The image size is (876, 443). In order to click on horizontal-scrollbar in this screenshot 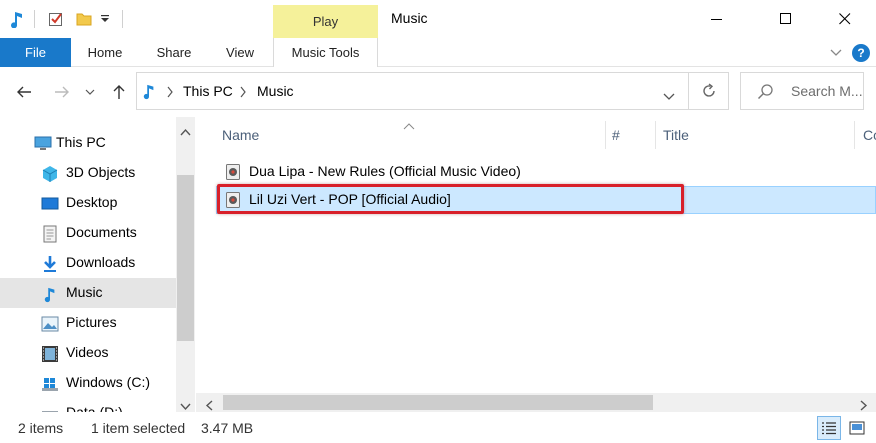, I will do `click(536, 402)`.